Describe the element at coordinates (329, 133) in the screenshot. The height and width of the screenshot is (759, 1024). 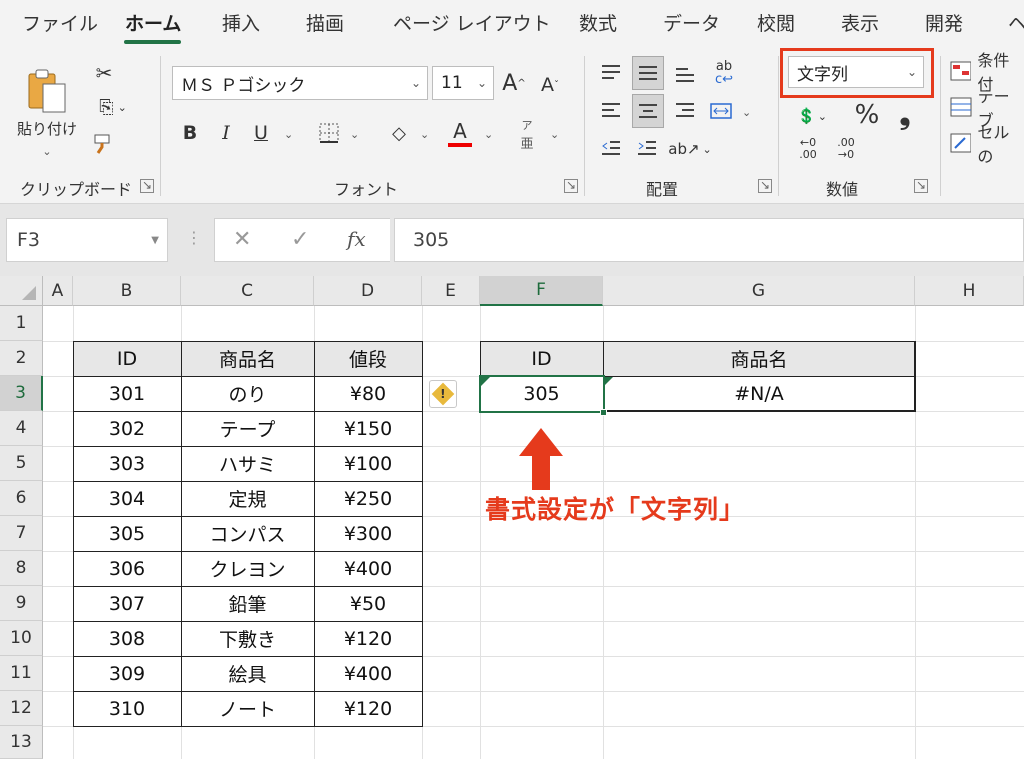
I see `borders-button` at that location.